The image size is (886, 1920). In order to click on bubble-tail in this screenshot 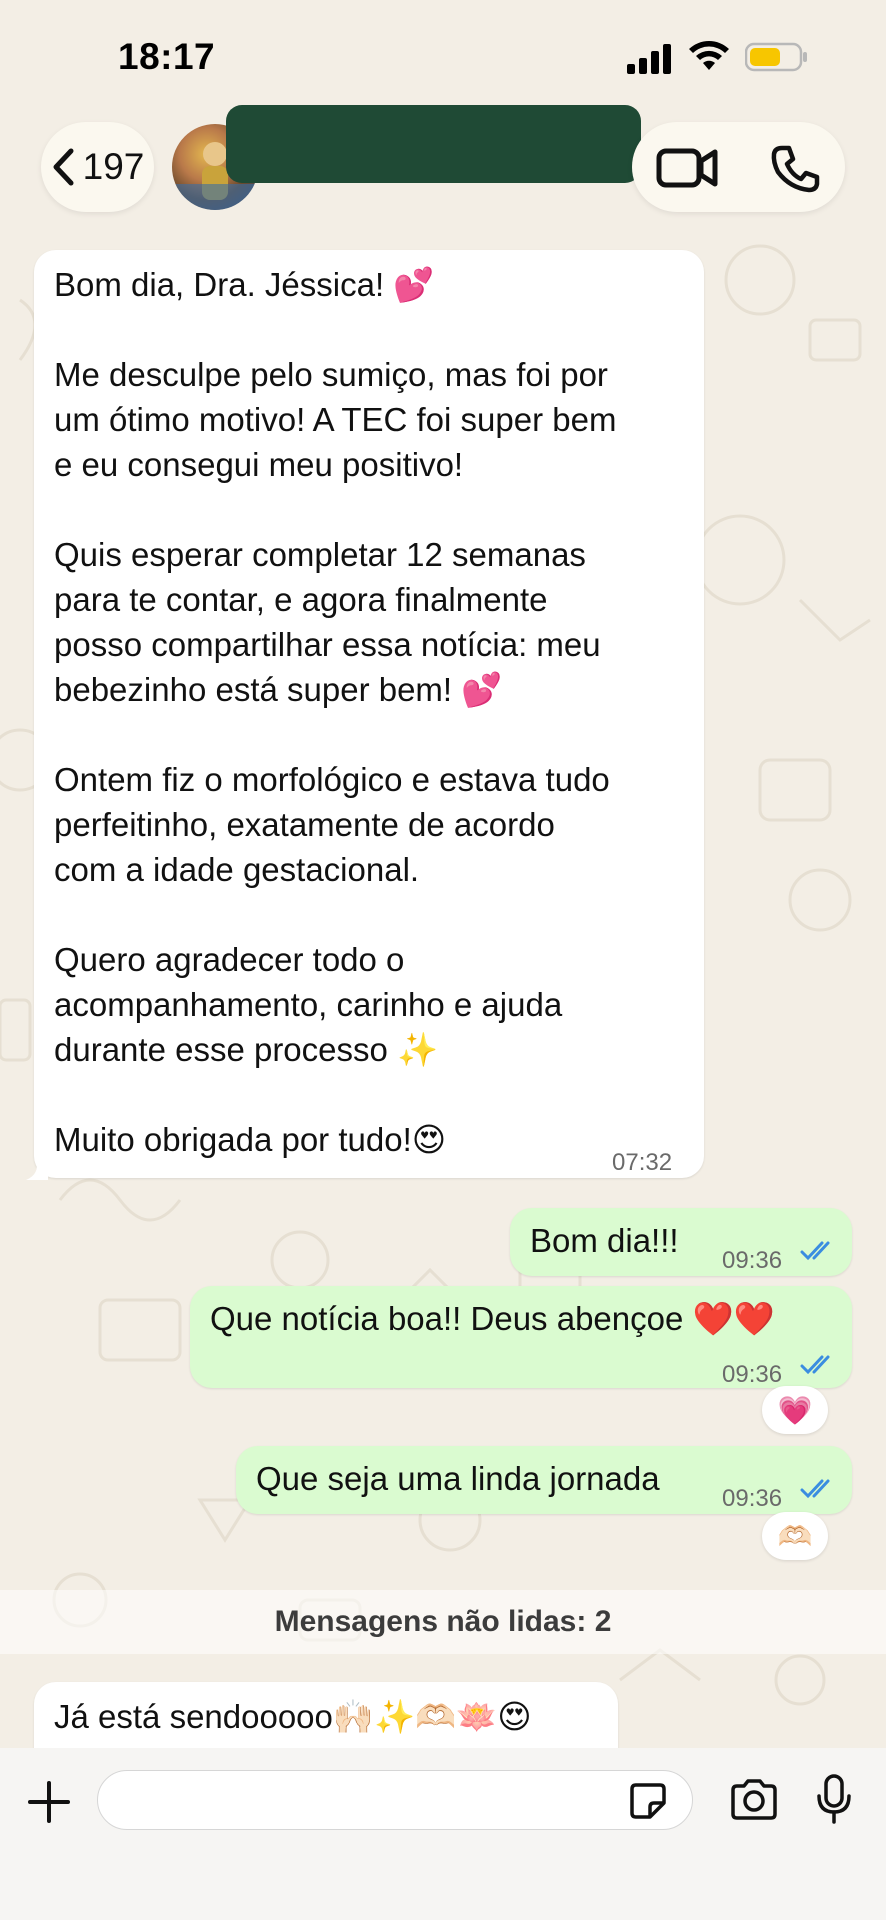, I will do `click(37, 1170)`.